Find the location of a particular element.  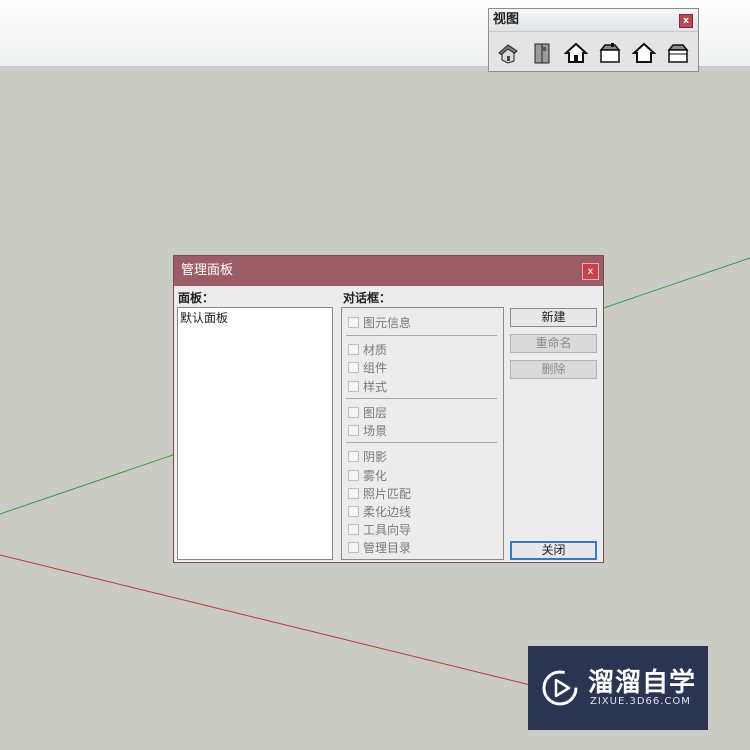

checkbox-scenes: 场景 is located at coordinates (367, 430).